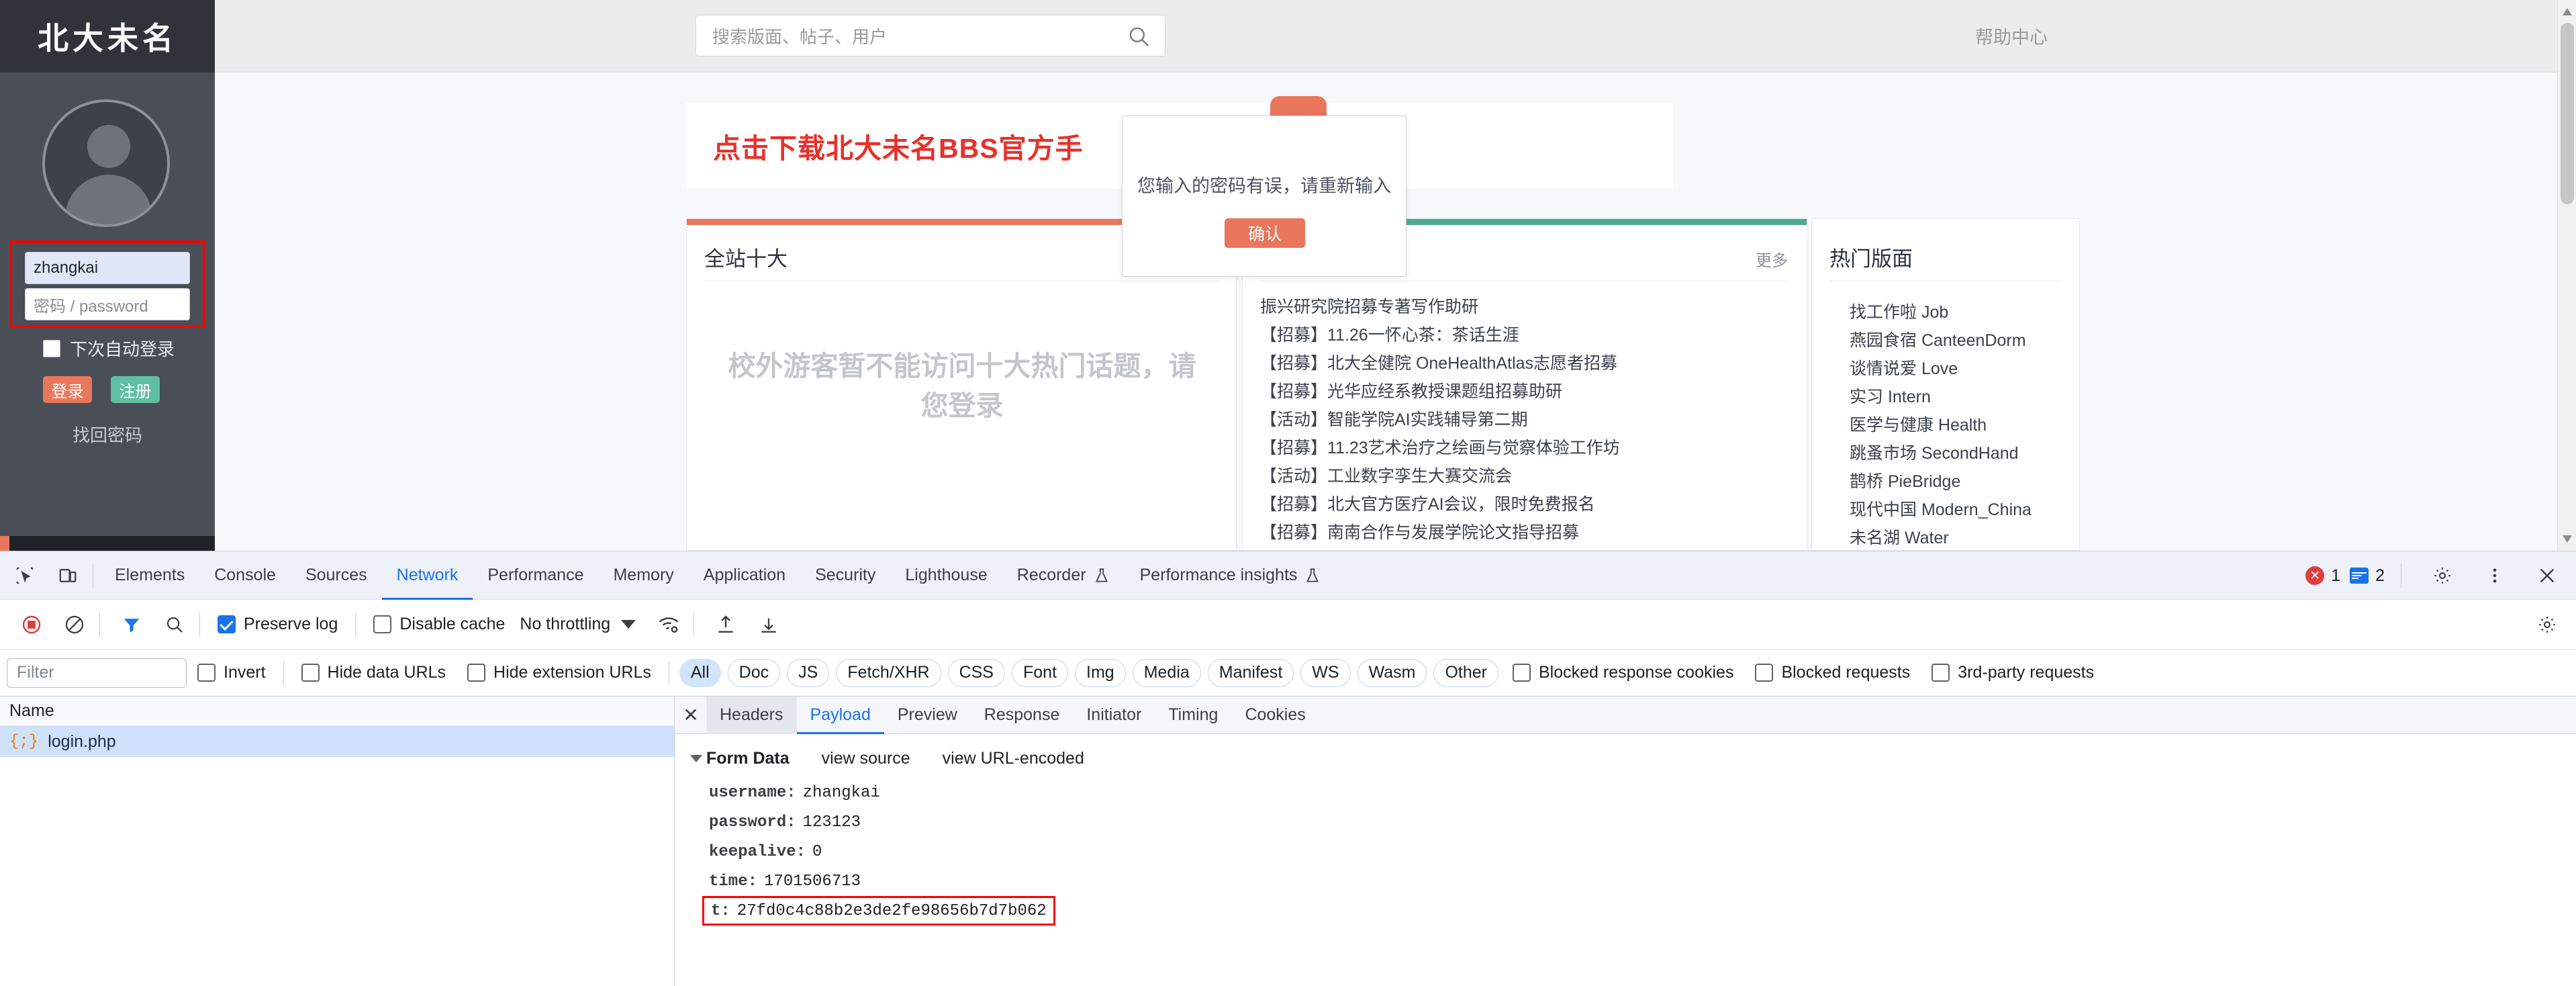 Image resolution: width=2576 pixels, height=986 pixels. What do you see at coordinates (310, 673) in the screenshot?
I see `hide-data-urls-checkbox` at bounding box center [310, 673].